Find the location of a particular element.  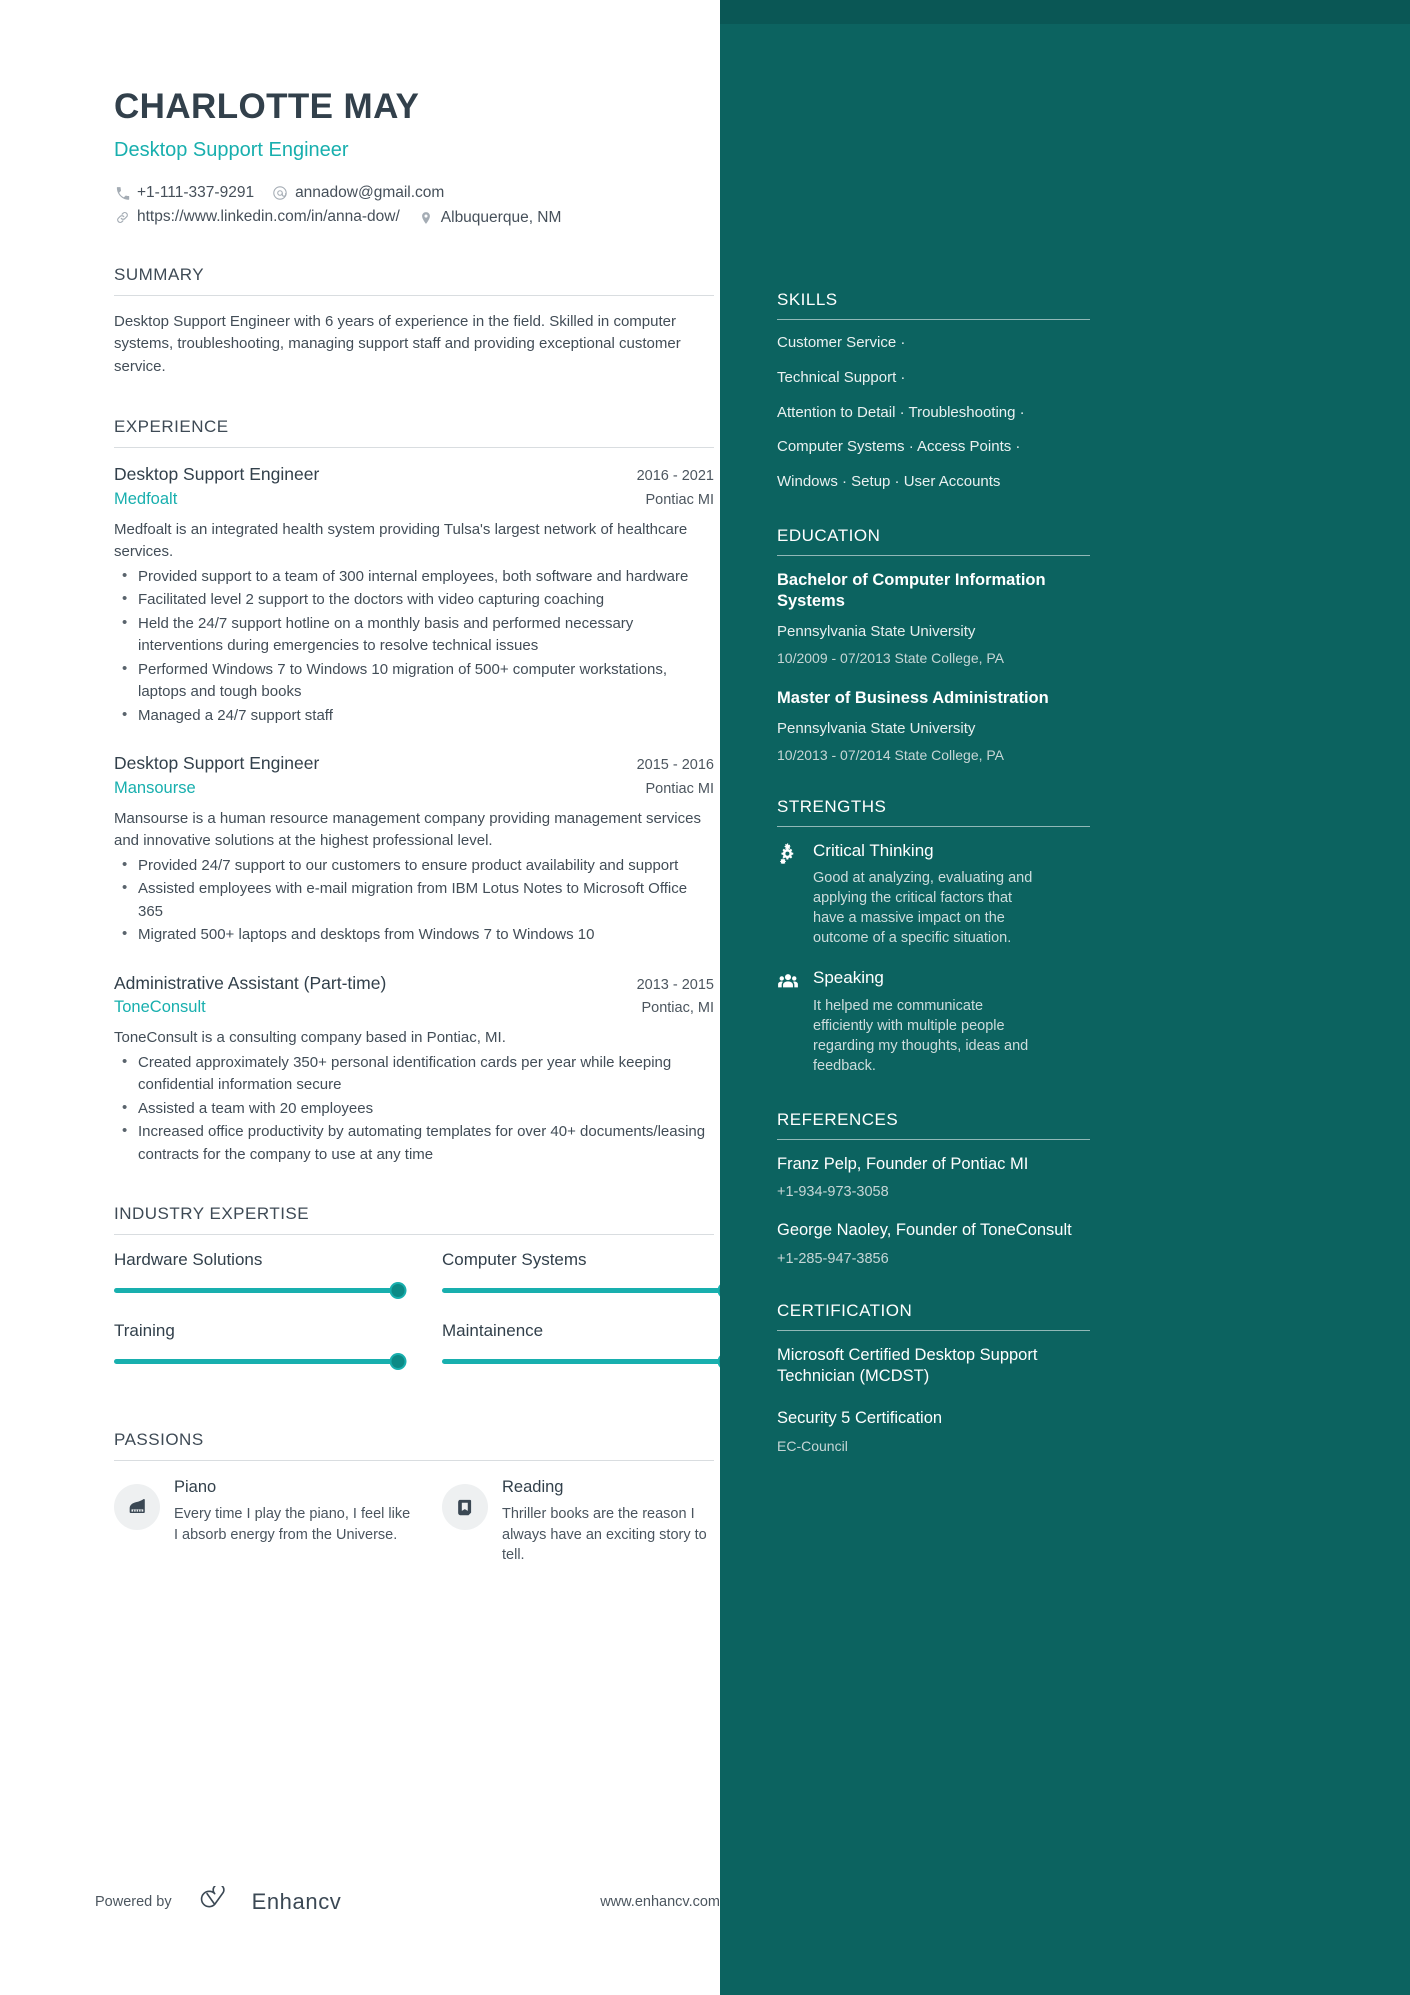

experience-heading: EXPERIENCE is located at coordinates (414, 432).